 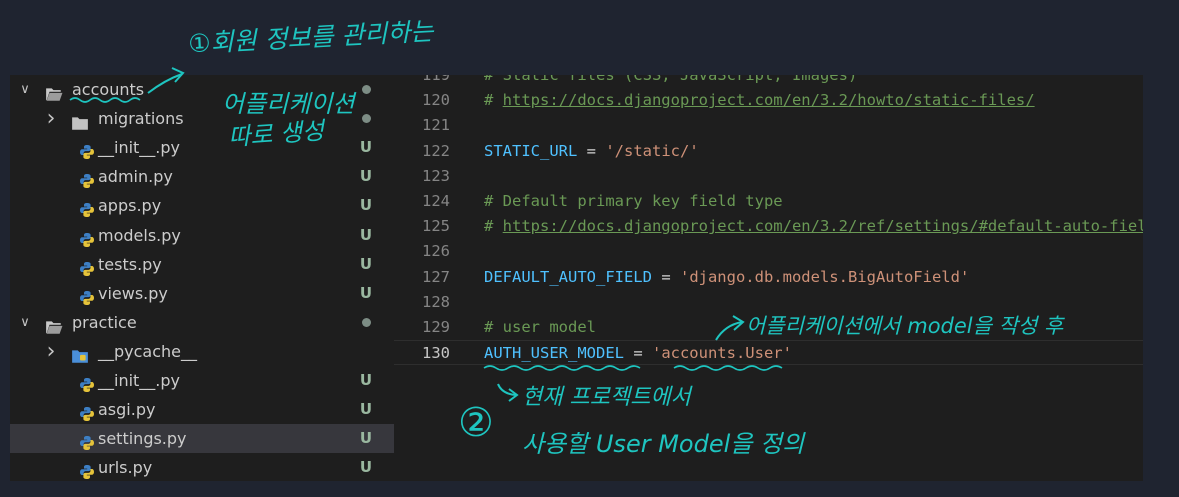 What do you see at coordinates (202, 439) in the screenshot?
I see `tree-file-settingspy: settings.py U` at bounding box center [202, 439].